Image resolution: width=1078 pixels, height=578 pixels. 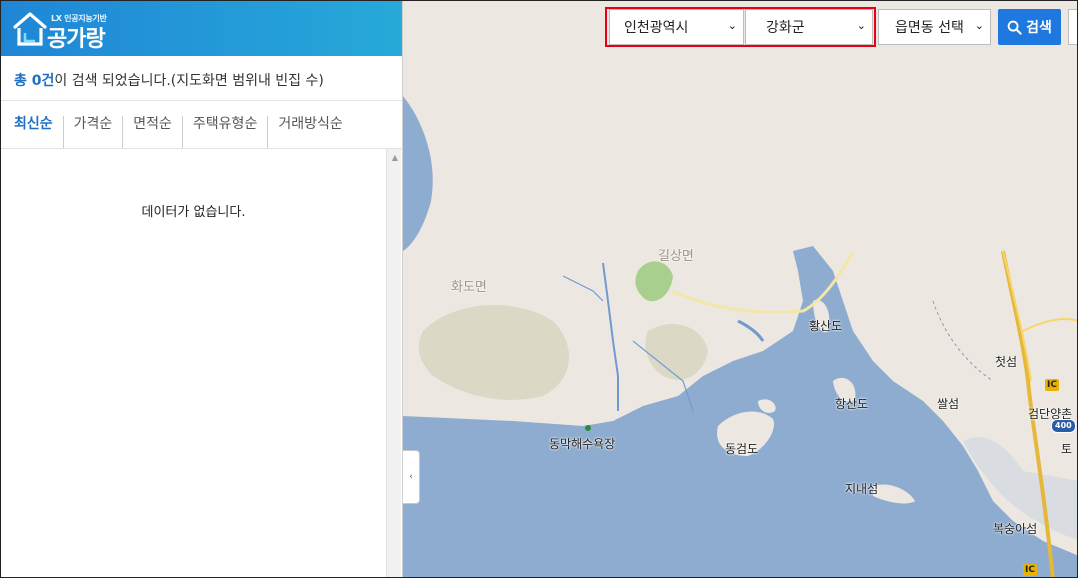 What do you see at coordinates (1039, 28) in the screenshot?
I see `search-button-label: 검색` at bounding box center [1039, 28].